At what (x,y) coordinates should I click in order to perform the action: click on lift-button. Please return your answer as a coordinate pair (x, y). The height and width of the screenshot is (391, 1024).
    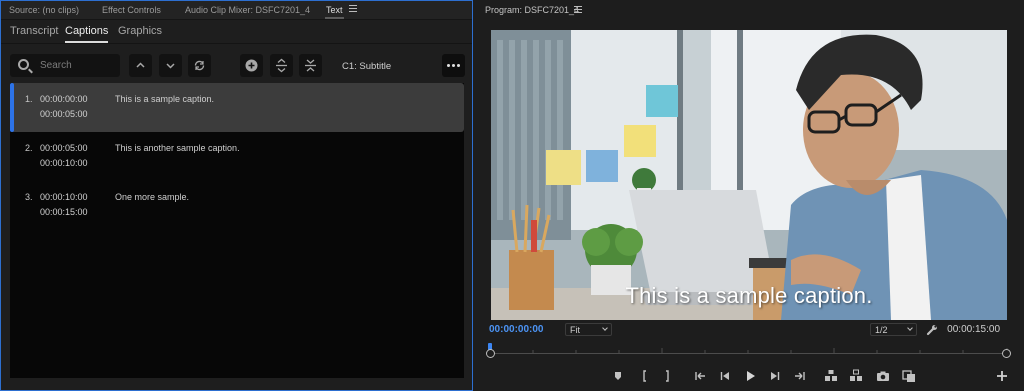
    Looking at the image, I should click on (831, 376).